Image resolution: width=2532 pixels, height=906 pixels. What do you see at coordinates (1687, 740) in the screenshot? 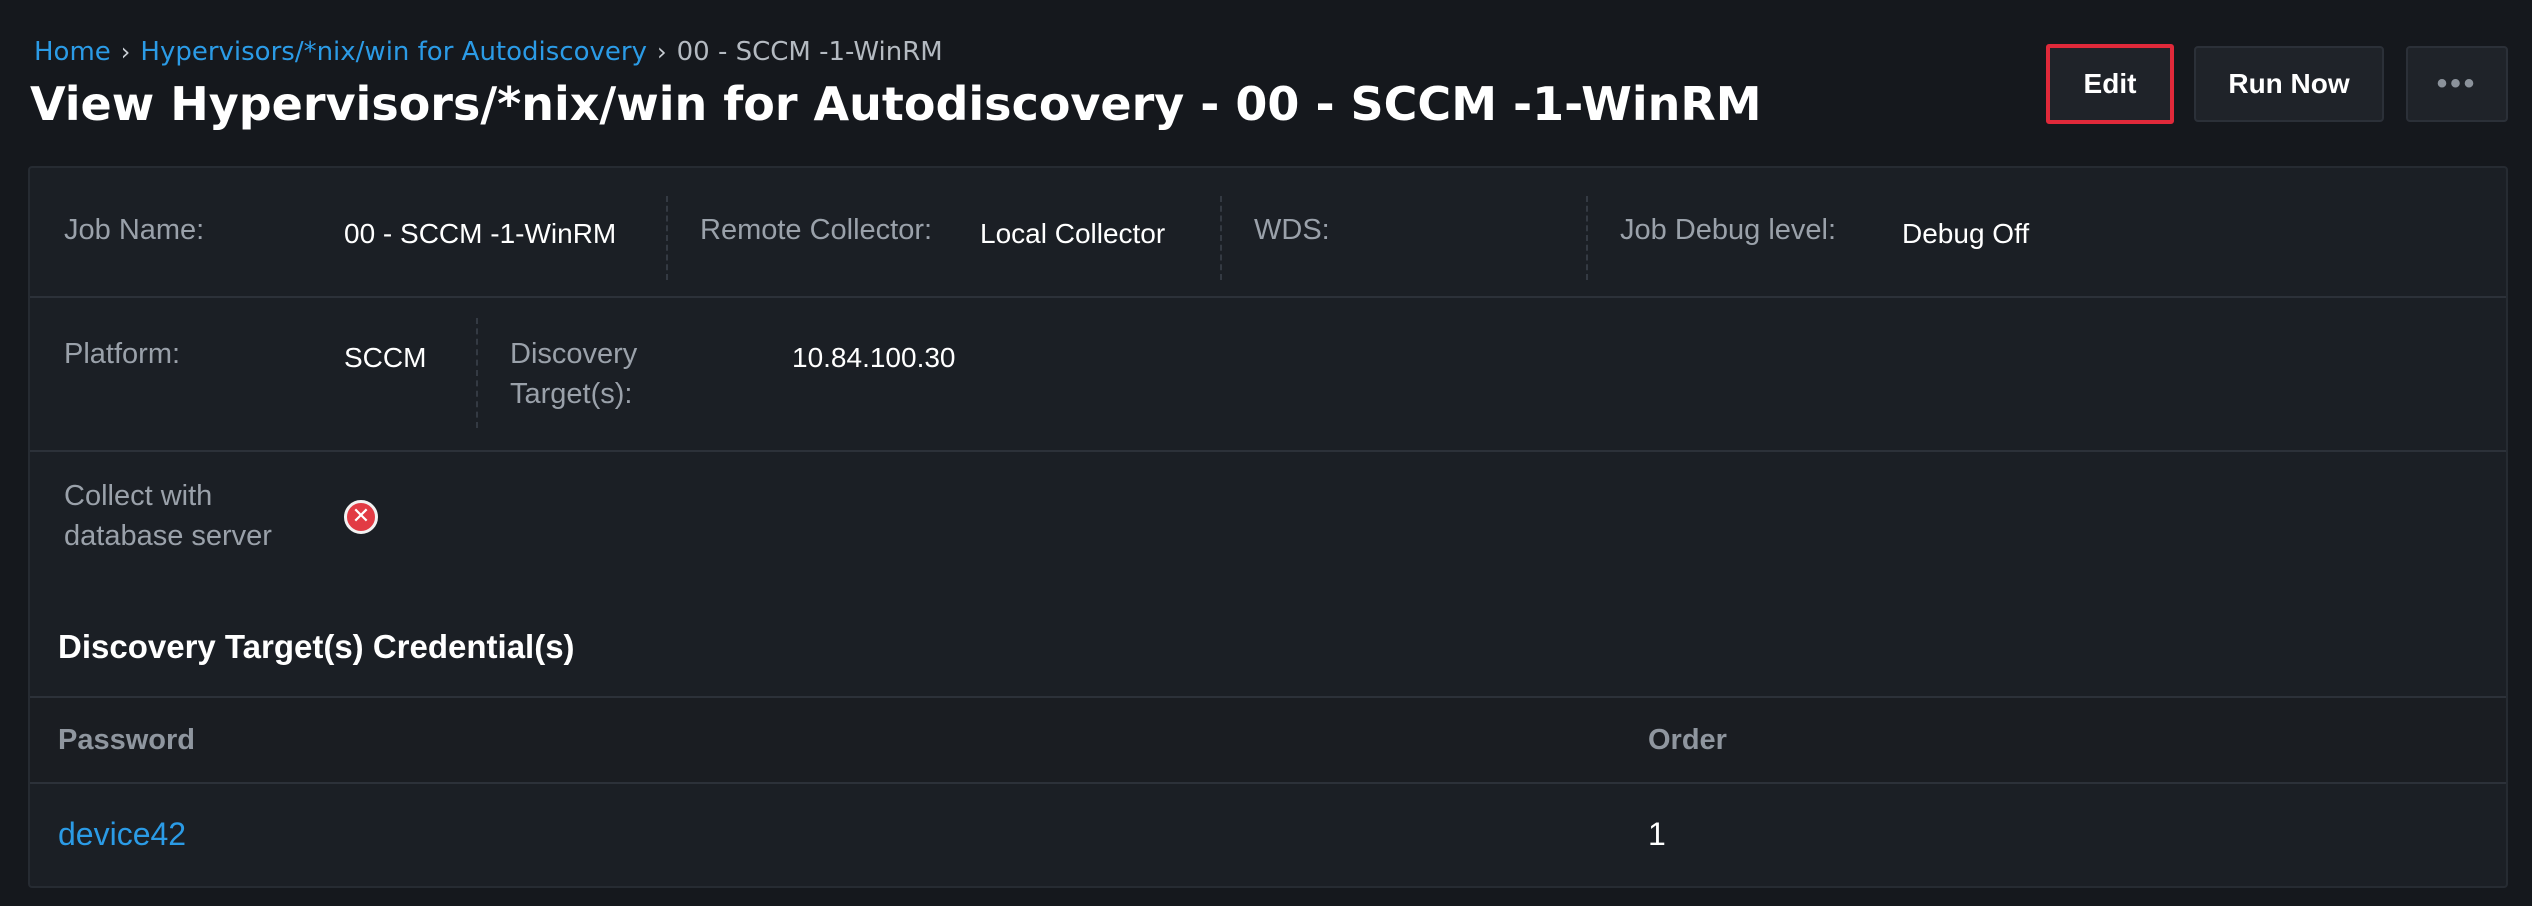
I see `column-header-order: Order` at bounding box center [1687, 740].